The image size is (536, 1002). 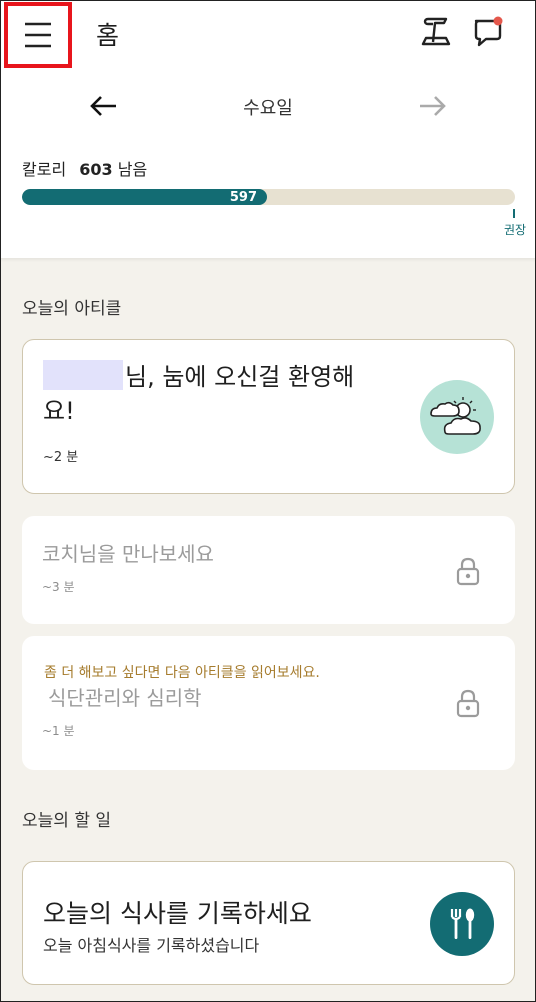 I want to click on notification-dot, so click(x=498, y=21).